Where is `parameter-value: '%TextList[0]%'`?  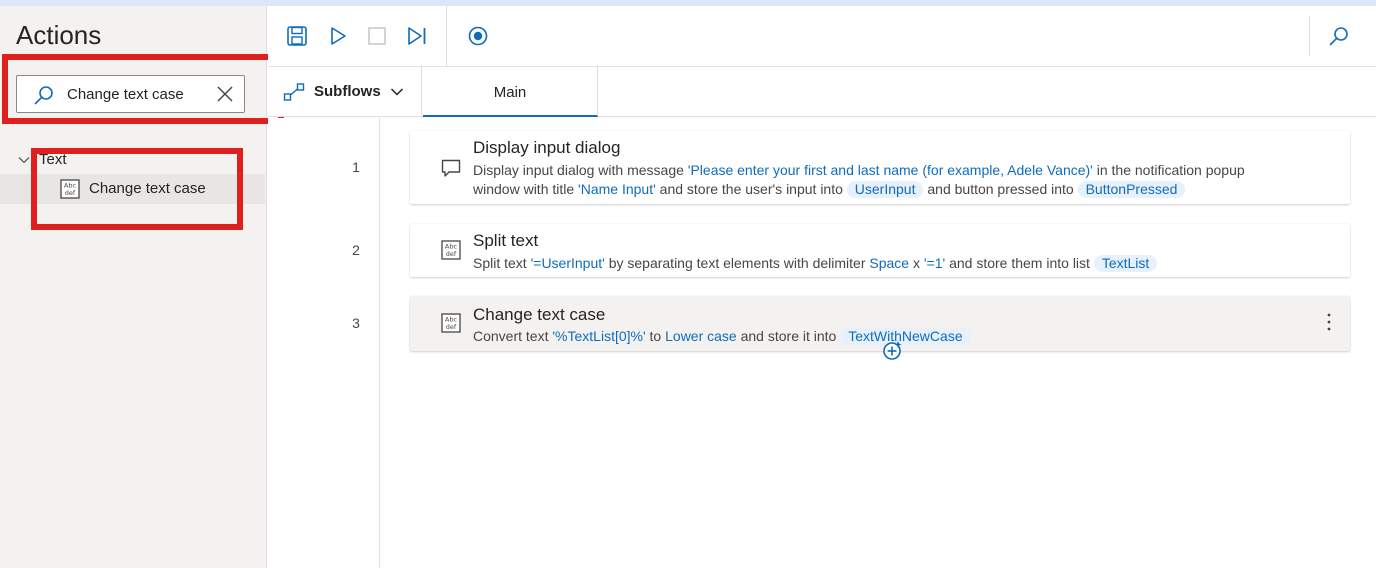 parameter-value: '%TextList[0]%' is located at coordinates (599, 336).